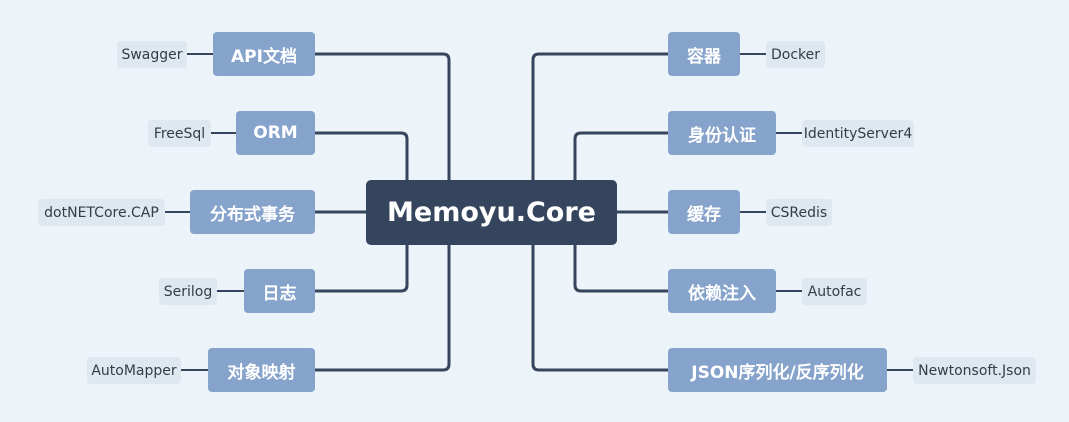  What do you see at coordinates (722, 133) in the screenshot?
I see `branch-identity-auth: 身份认证` at bounding box center [722, 133].